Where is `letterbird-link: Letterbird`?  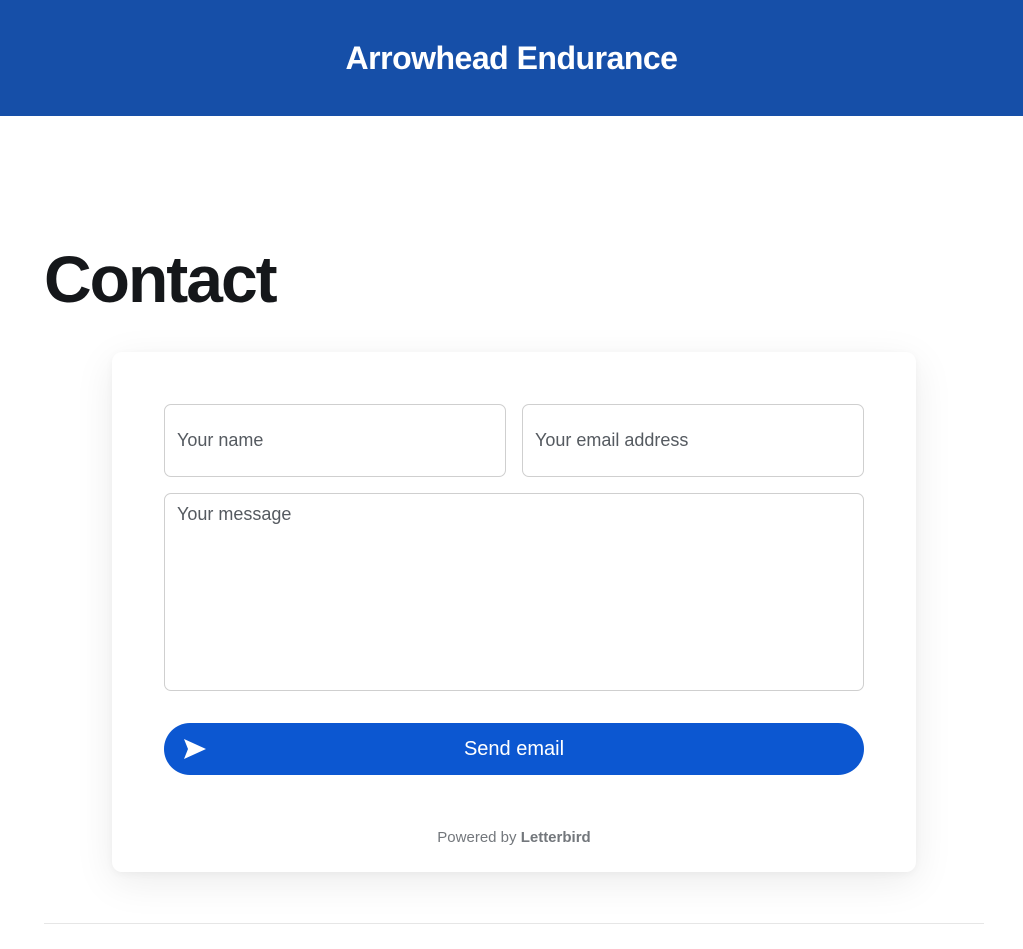 letterbird-link: Letterbird is located at coordinates (556, 837).